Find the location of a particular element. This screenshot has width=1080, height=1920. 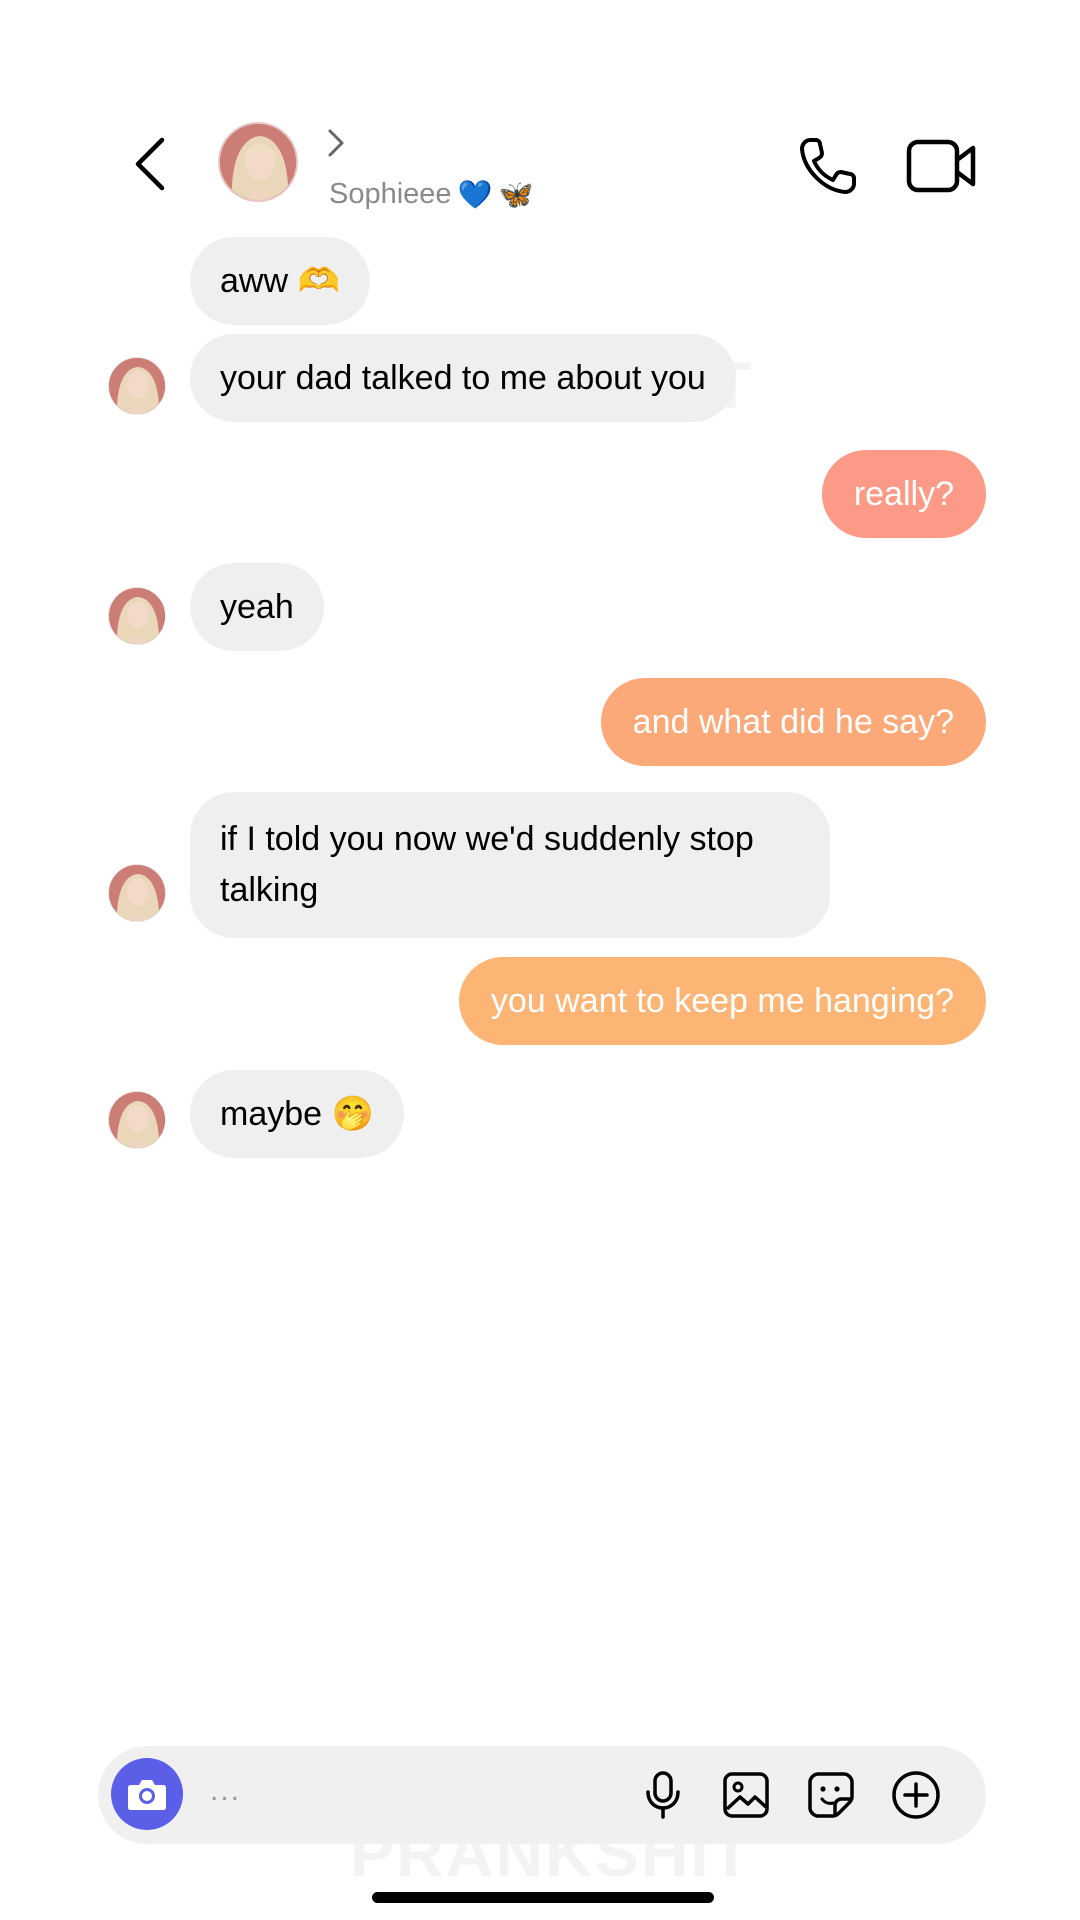

gallery-button is located at coordinates (746, 1795).